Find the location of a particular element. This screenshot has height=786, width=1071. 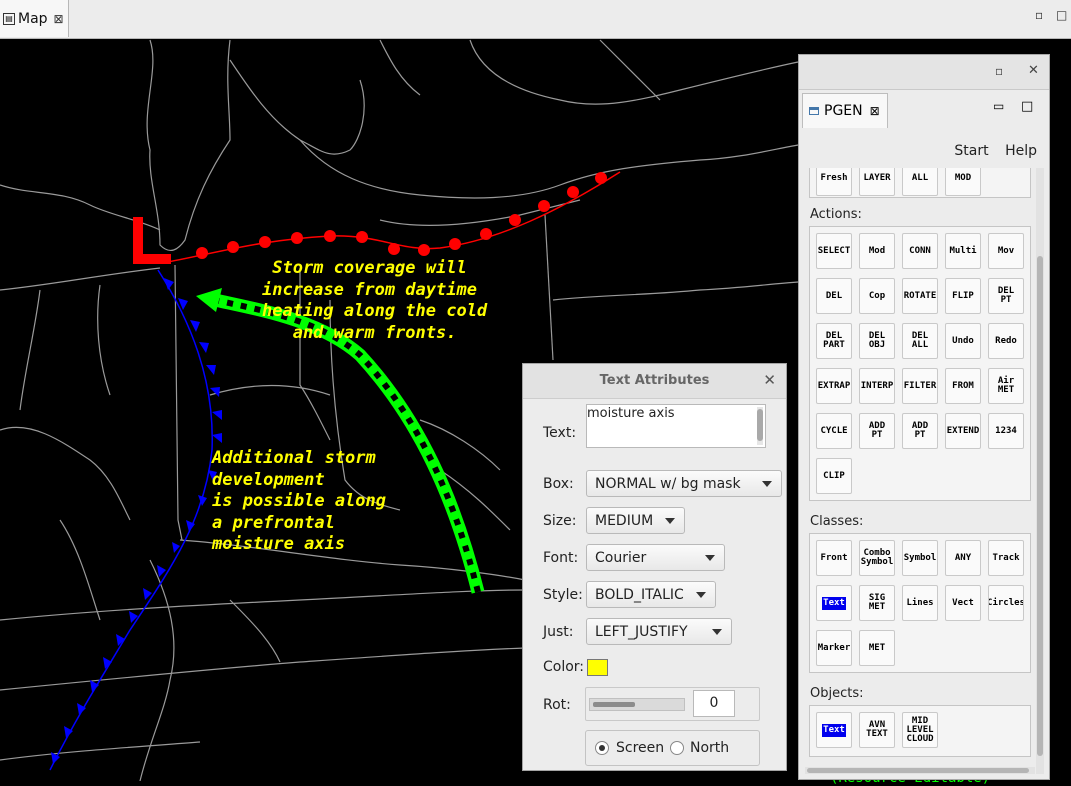

class-button-9: Circles is located at coordinates (1006, 603).